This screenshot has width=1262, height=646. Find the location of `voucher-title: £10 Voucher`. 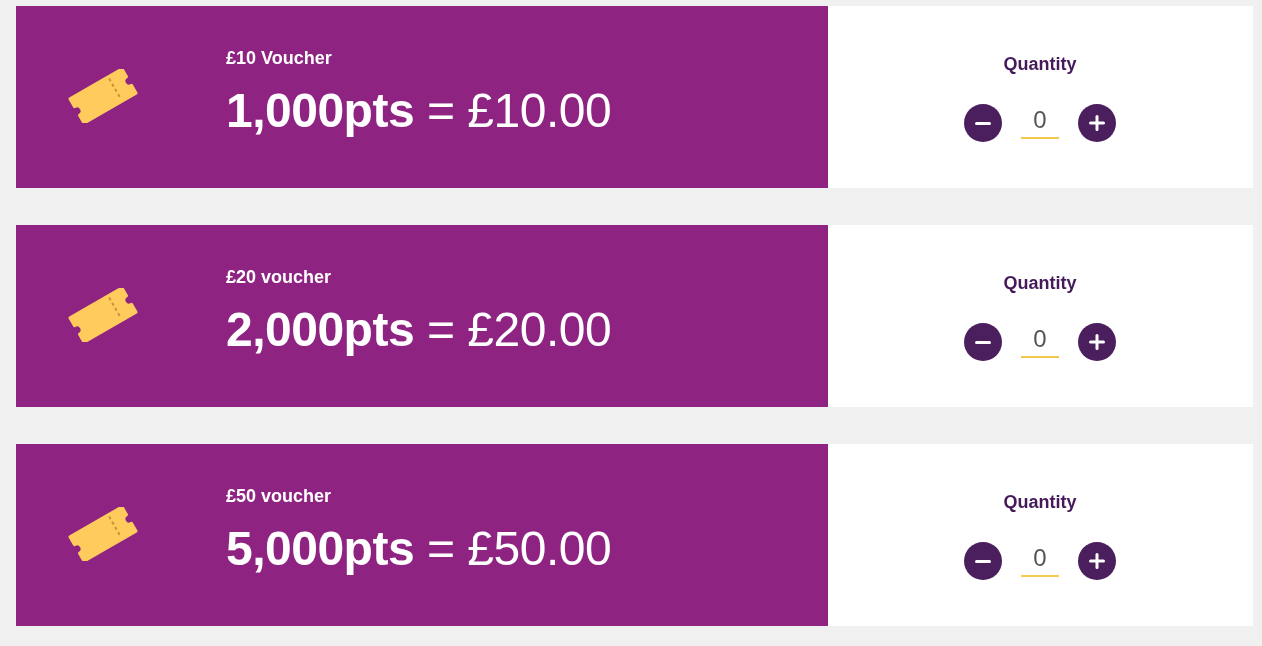

voucher-title: £10 Voucher is located at coordinates (279, 58).